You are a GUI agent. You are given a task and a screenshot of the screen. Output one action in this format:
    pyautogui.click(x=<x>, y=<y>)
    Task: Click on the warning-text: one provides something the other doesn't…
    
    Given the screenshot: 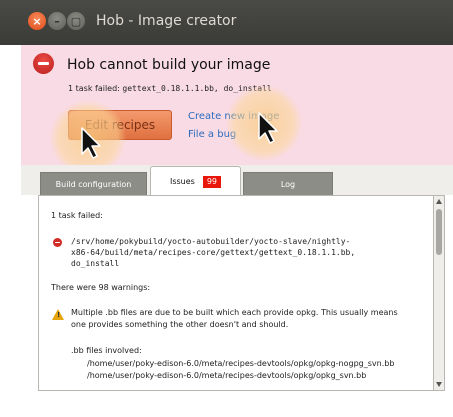 What is the action you would take?
    pyautogui.click(x=180, y=324)
    